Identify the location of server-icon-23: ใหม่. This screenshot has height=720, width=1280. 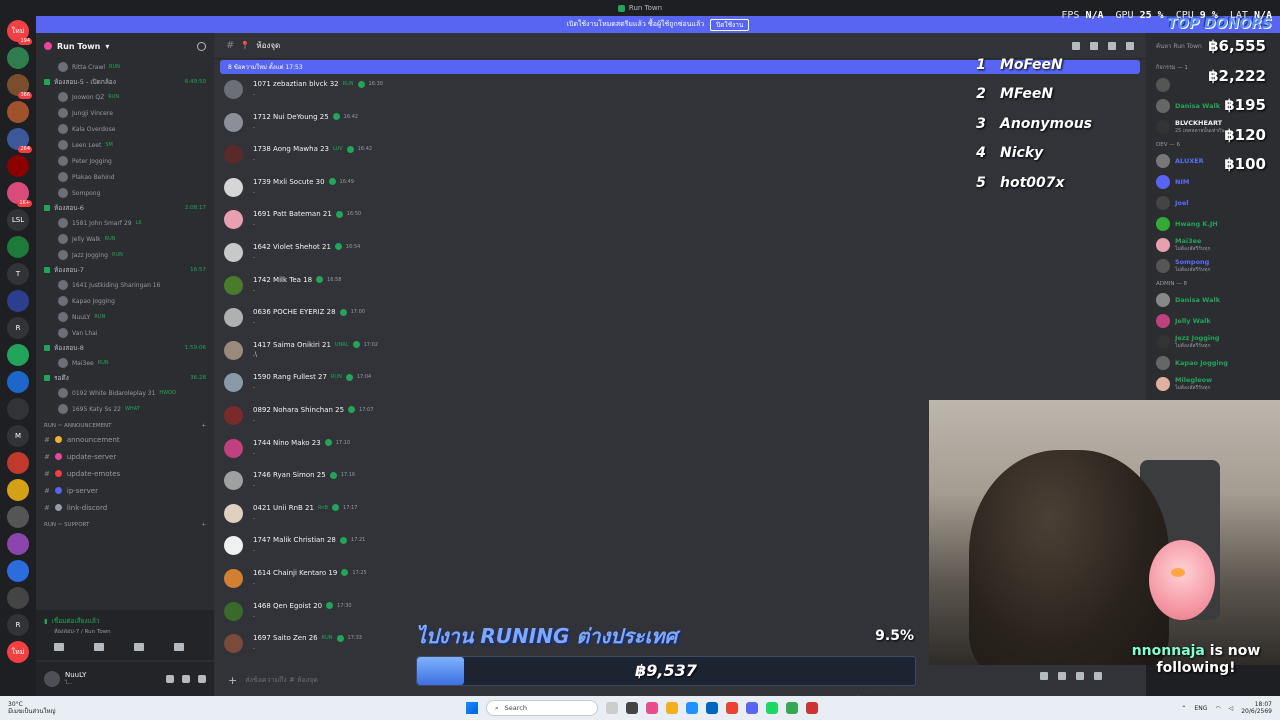
(18, 652).